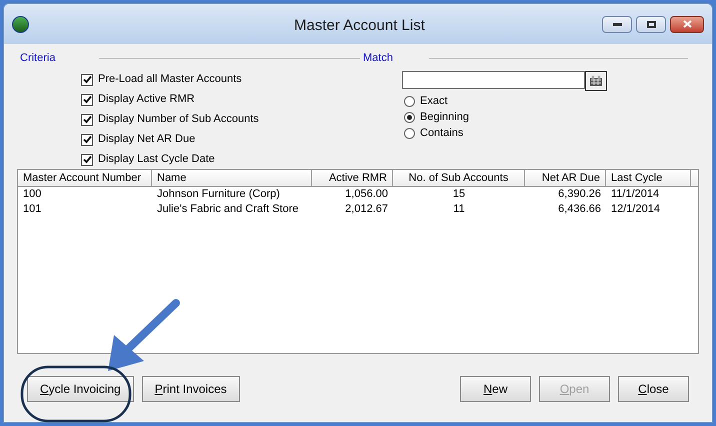 The width and height of the screenshot is (716, 426). What do you see at coordinates (352, 178) in the screenshot?
I see `column-header: Active RMR` at bounding box center [352, 178].